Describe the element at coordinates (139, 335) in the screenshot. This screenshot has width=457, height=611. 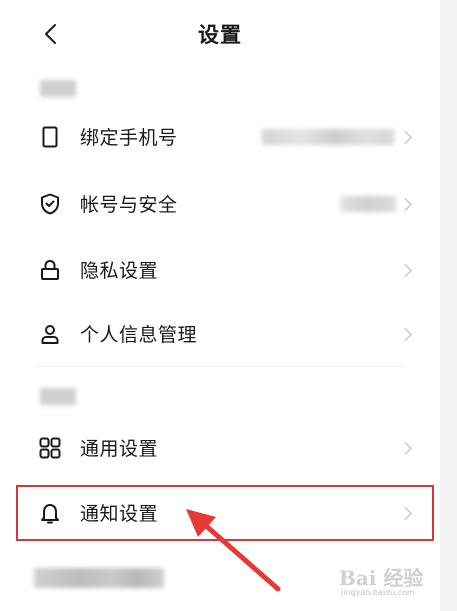
I see `settings-item-label: 个人信息管理` at that location.